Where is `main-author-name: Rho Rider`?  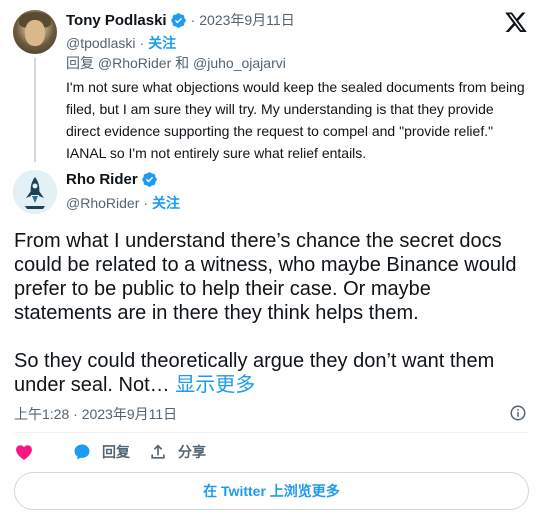 main-author-name: Rho Rider is located at coordinates (102, 179).